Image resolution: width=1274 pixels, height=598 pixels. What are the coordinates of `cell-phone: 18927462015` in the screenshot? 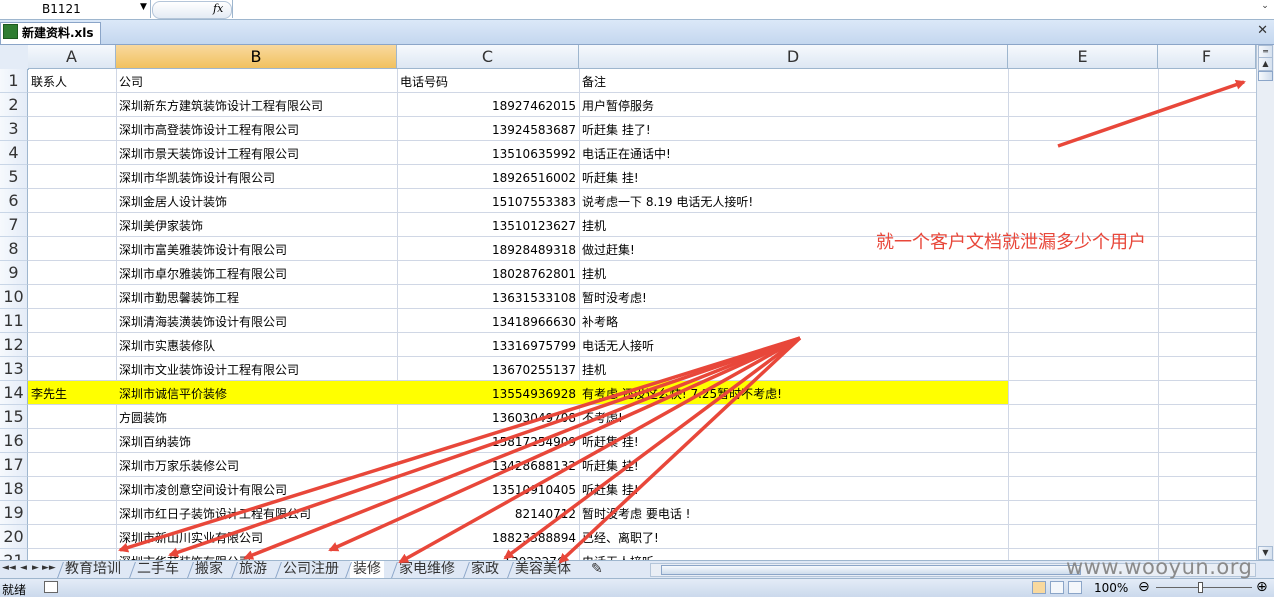 It's located at (488, 105).